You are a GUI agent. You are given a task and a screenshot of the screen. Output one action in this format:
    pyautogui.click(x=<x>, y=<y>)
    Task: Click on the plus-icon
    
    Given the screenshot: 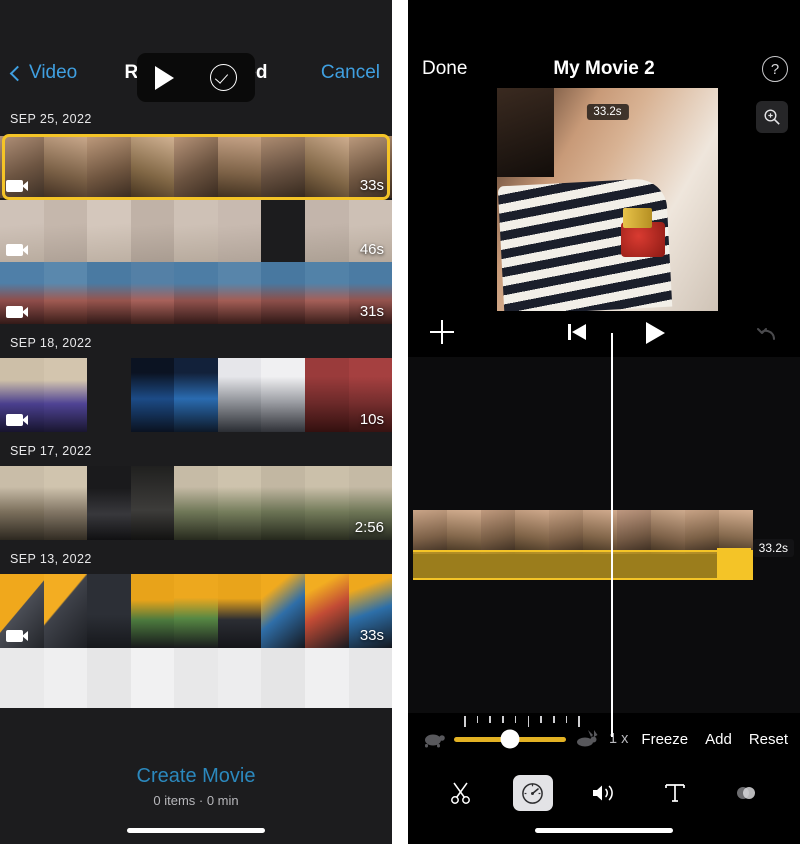 What is the action you would take?
    pyautogui.click(x=442, y=332)
    